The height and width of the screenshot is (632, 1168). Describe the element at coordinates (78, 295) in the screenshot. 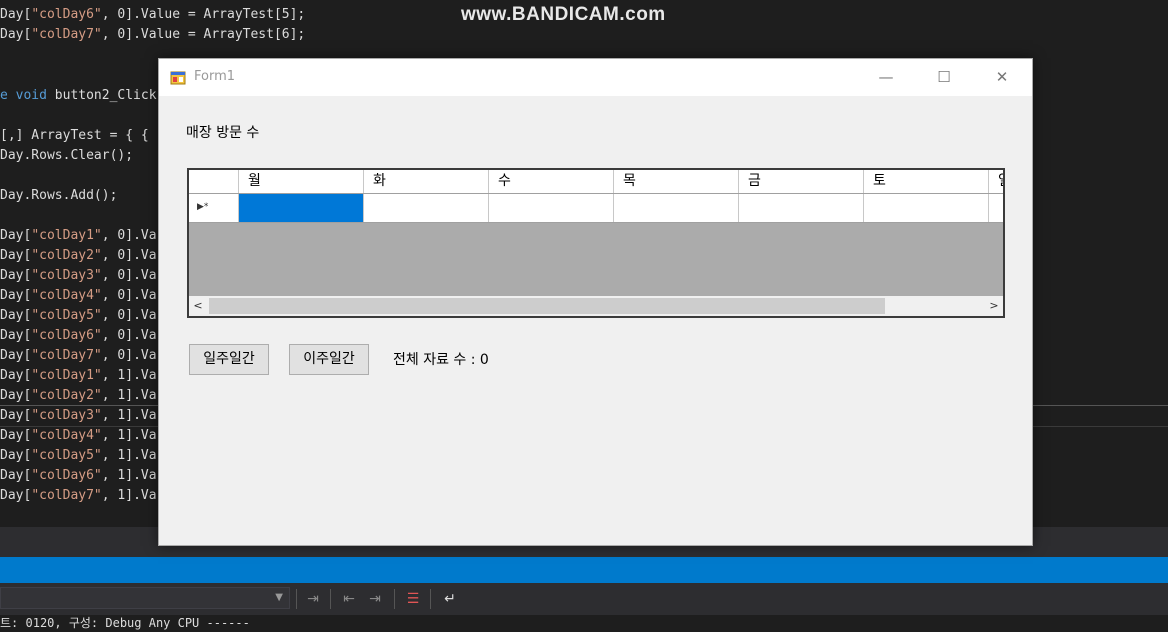

I see `code-line: Day["colDay4", 0].Va` at that location.